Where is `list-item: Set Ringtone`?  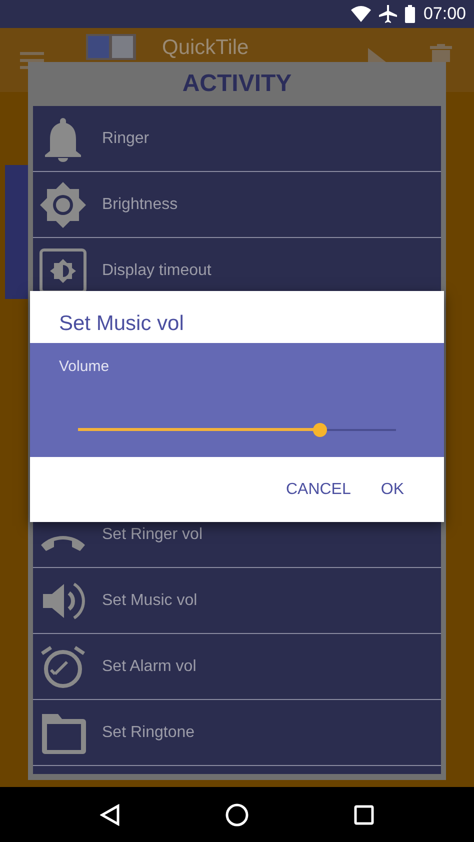 list-item: Set Ringtone is located at coordinates (237, 732).